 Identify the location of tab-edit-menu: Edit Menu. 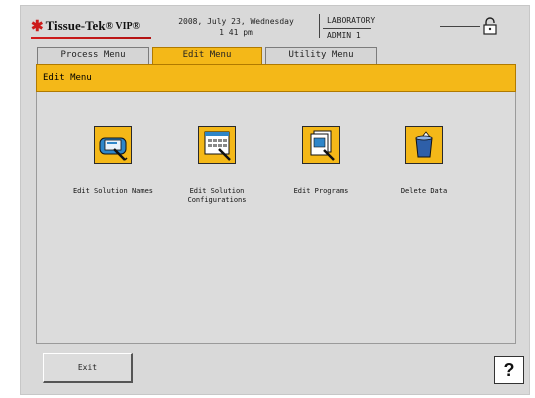
(207, 55).